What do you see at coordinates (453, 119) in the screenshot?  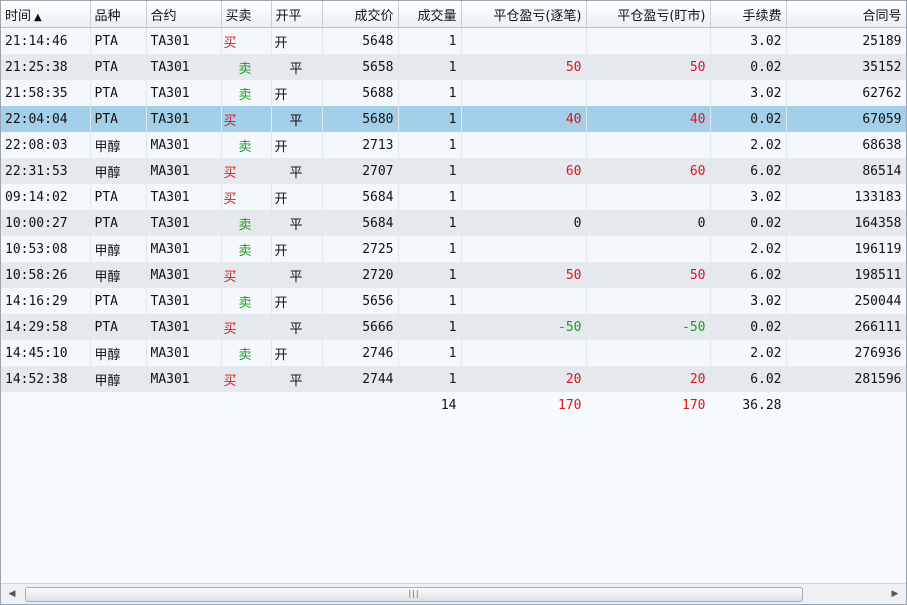 I see `table-row: 22:04:04 PTA TA301 买平 5680 1 40 40 0.02 67059` at bounding box center [453, 119].